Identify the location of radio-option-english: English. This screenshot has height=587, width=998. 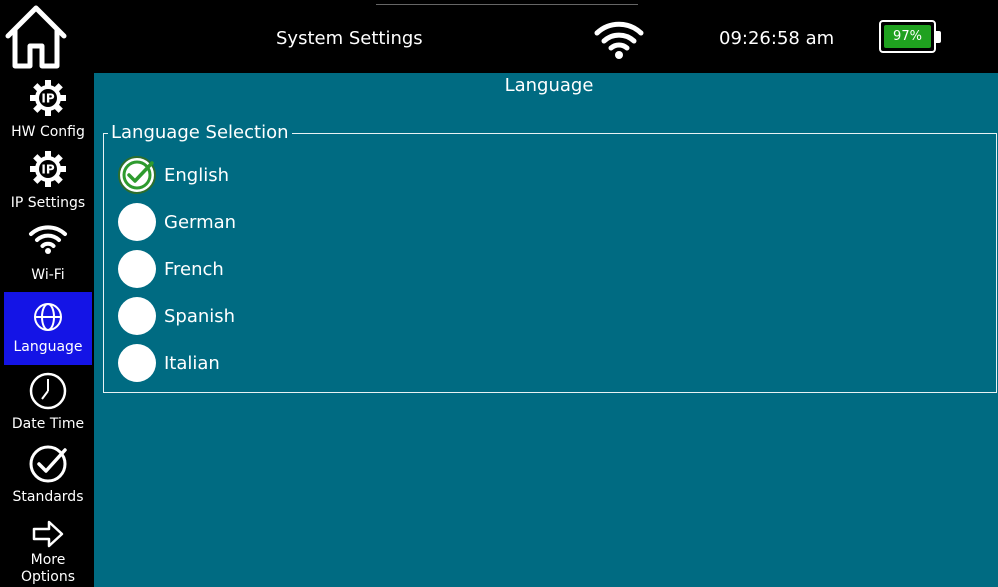
(173, 175).